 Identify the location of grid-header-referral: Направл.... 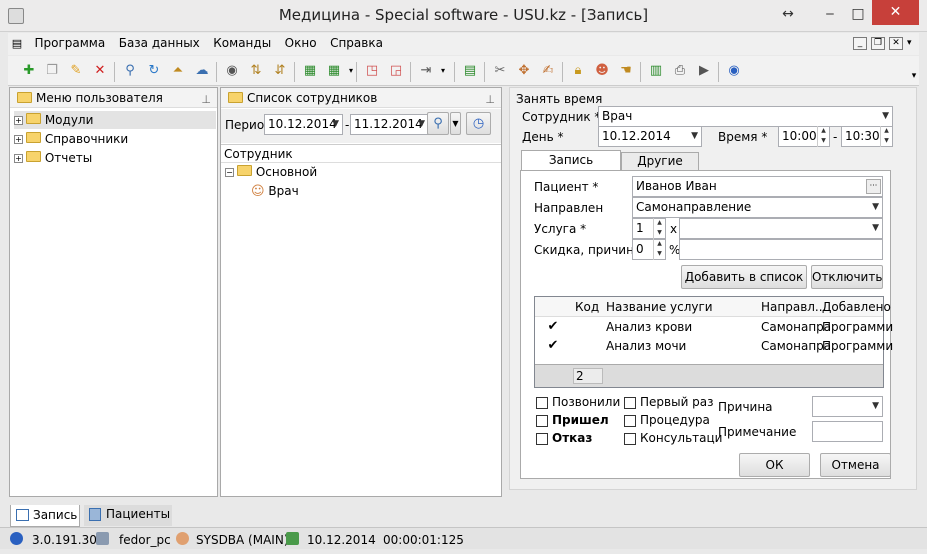
(793, 307).